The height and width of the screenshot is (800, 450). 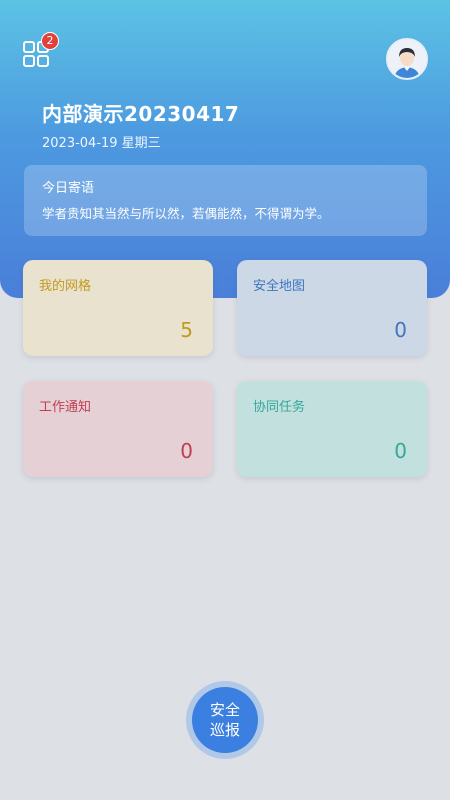 I want to click on date-label: 2023-04-19 星期三, so click(x=101, y=143).